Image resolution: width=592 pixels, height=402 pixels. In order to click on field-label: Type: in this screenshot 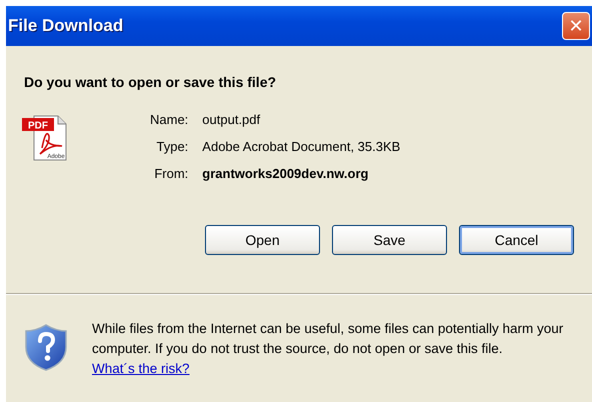, I will do `click(172, 146)`.